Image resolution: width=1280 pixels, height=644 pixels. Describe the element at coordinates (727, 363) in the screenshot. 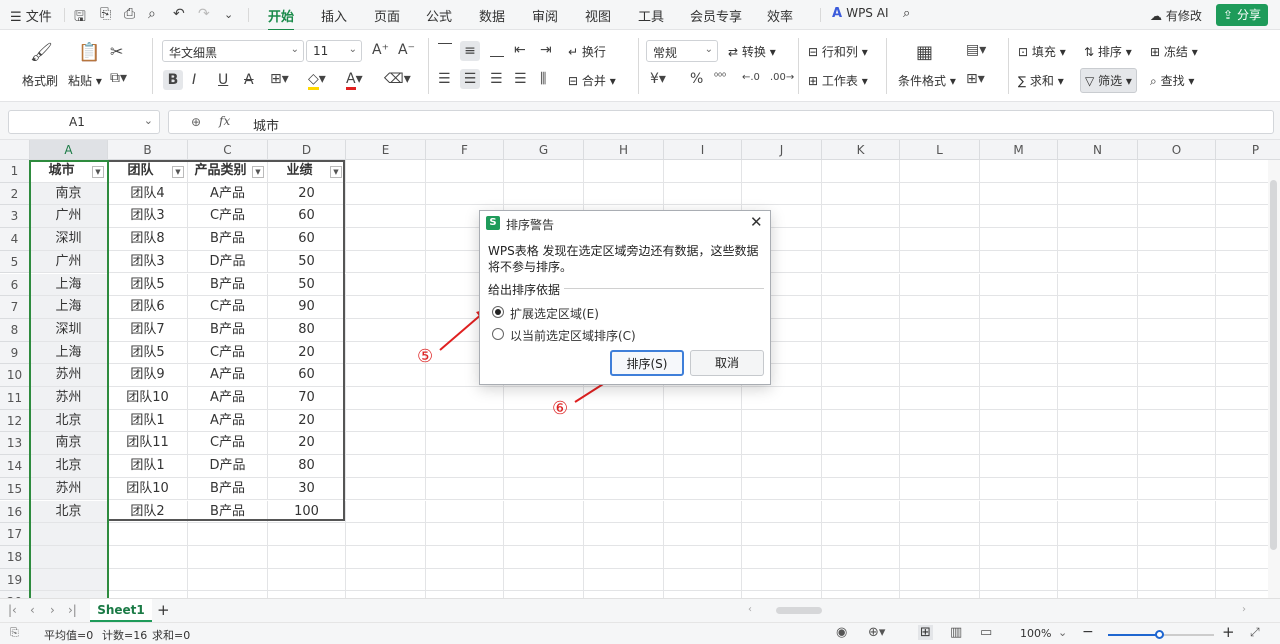

I see `cancel-button: 取消` at that location.